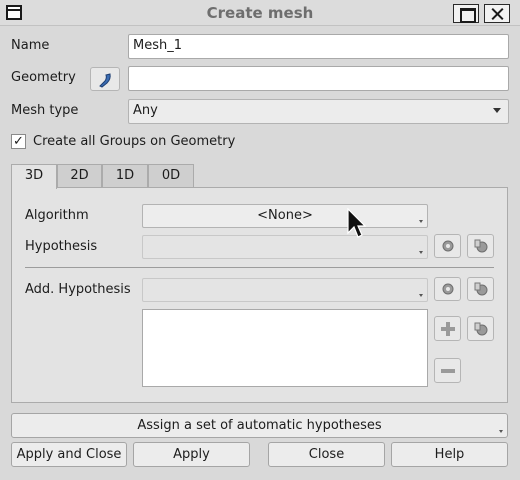  I want to click on geometry-select-button, so click(105, 79).